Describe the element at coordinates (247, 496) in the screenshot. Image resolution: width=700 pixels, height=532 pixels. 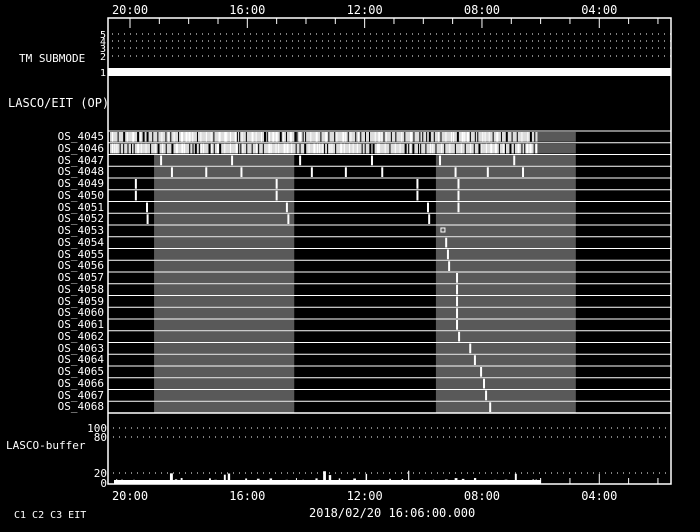
I see `time-tick-label-bottom: 16:00` at that location.